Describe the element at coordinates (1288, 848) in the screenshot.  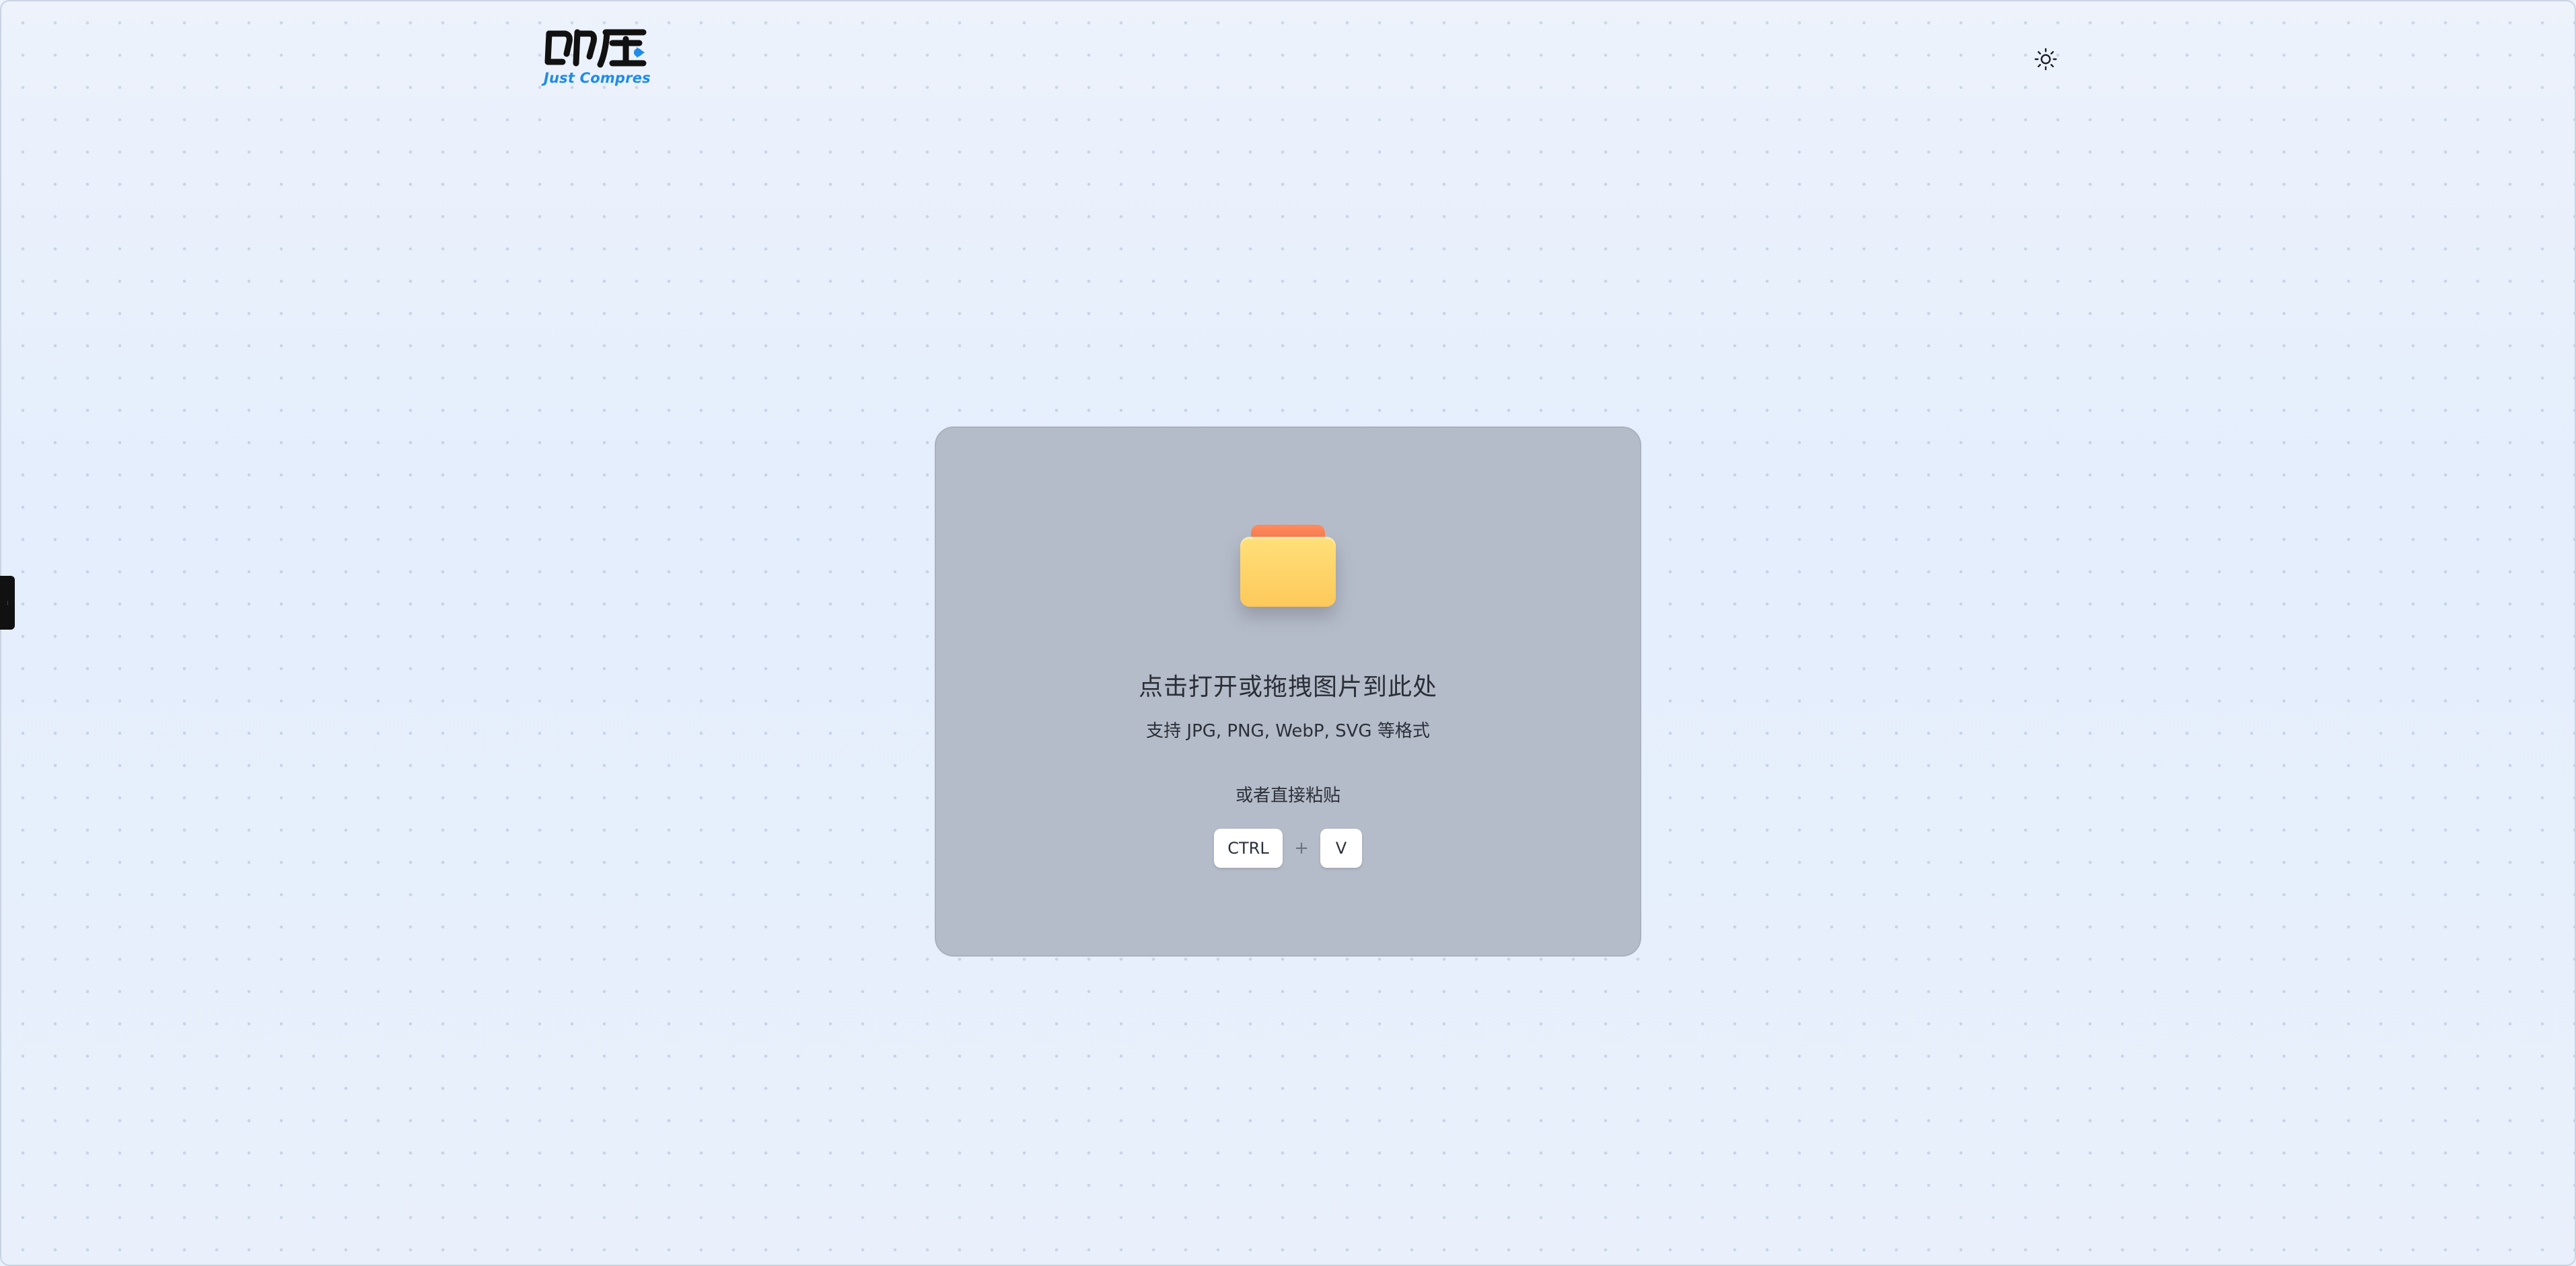
I see `paste-shortcut: CTRL + V` at that location.